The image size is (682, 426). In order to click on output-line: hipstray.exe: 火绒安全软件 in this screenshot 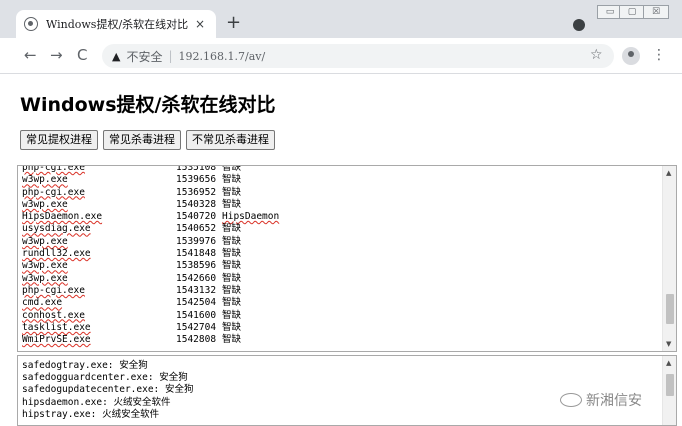, I will do `click(91, 414)`.